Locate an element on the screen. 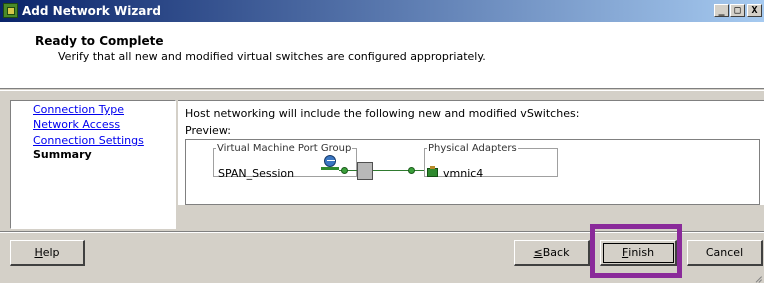  footer-divider-light is located at coordinates (382, 232).